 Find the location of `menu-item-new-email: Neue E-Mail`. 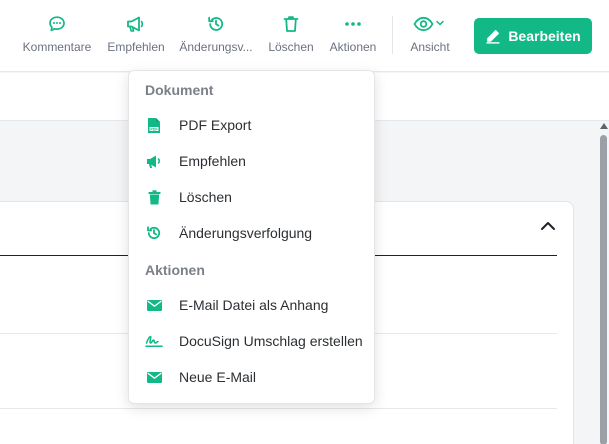

menu-item-new-email: Neue E-Mail is located at coordinates (251, 377).